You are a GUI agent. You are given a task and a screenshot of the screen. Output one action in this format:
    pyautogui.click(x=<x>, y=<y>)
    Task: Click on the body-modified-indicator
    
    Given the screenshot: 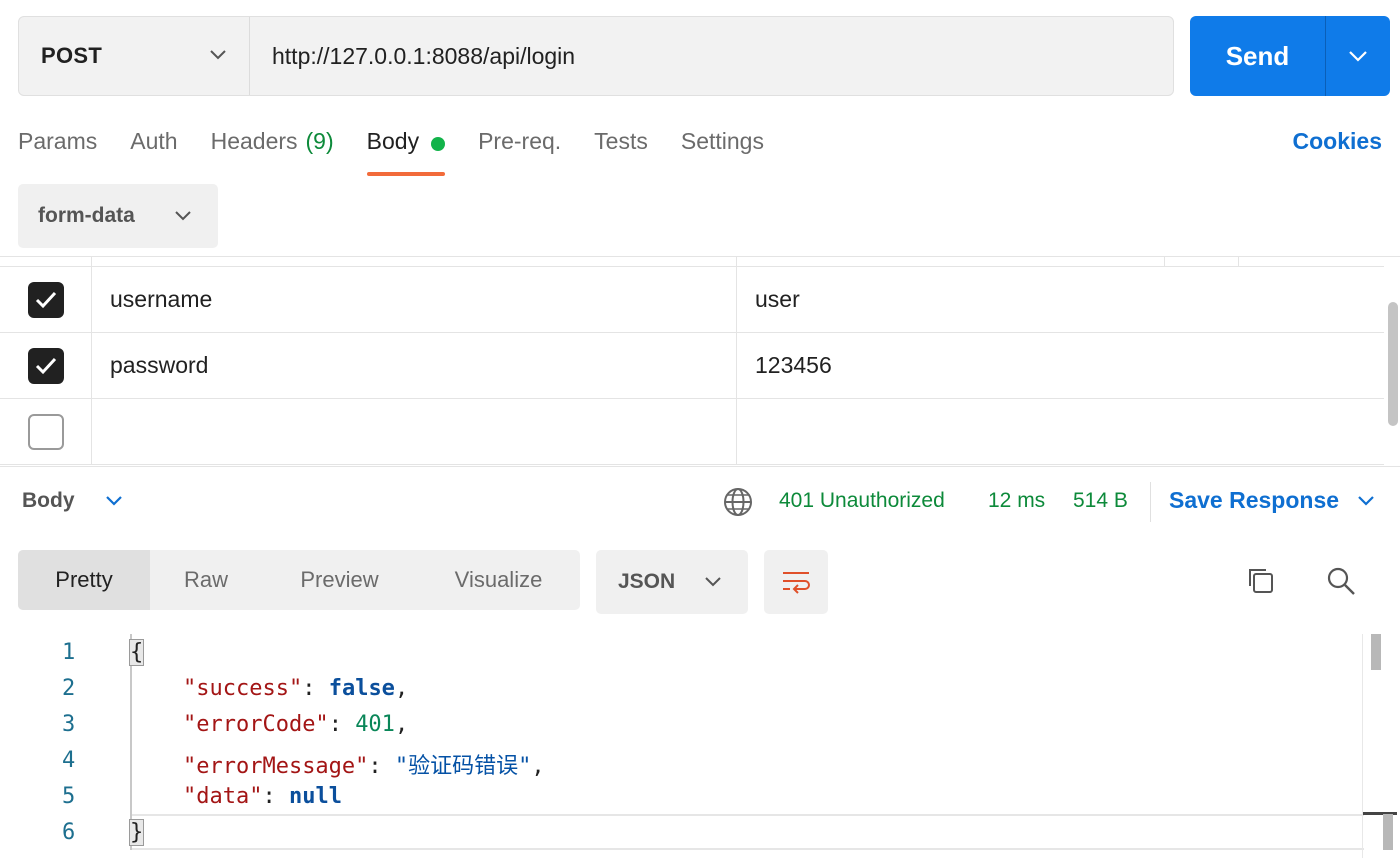 What is the action you would take?
    pyautogui.click(x=438, y=144)
    